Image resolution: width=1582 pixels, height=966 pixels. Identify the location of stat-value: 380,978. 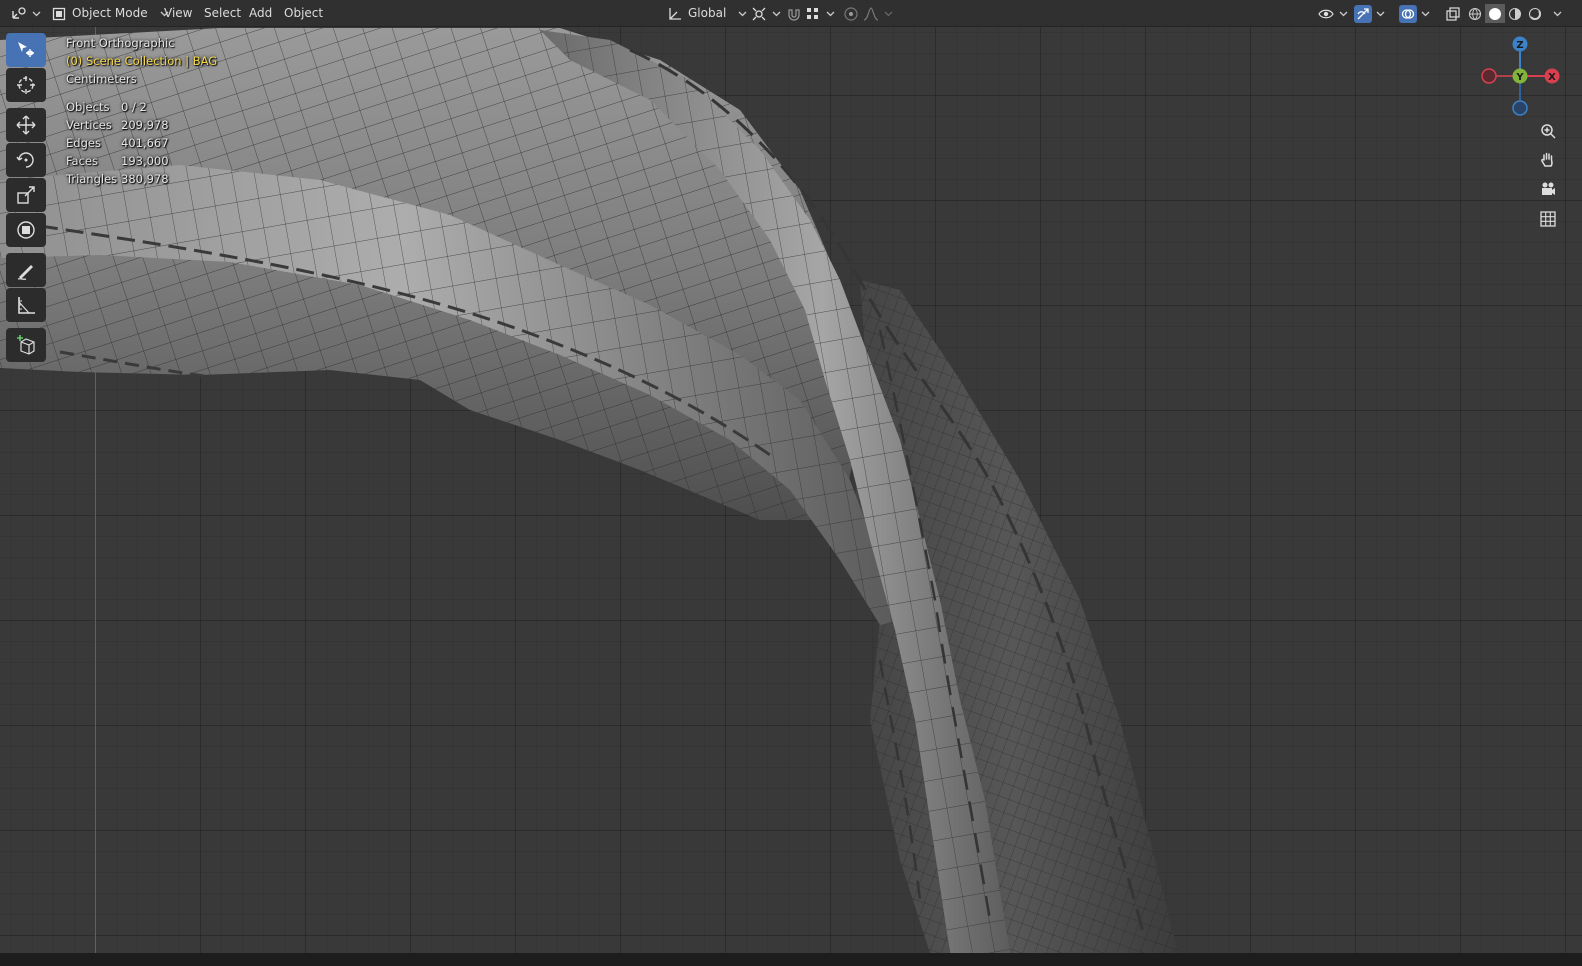
(145, 179).